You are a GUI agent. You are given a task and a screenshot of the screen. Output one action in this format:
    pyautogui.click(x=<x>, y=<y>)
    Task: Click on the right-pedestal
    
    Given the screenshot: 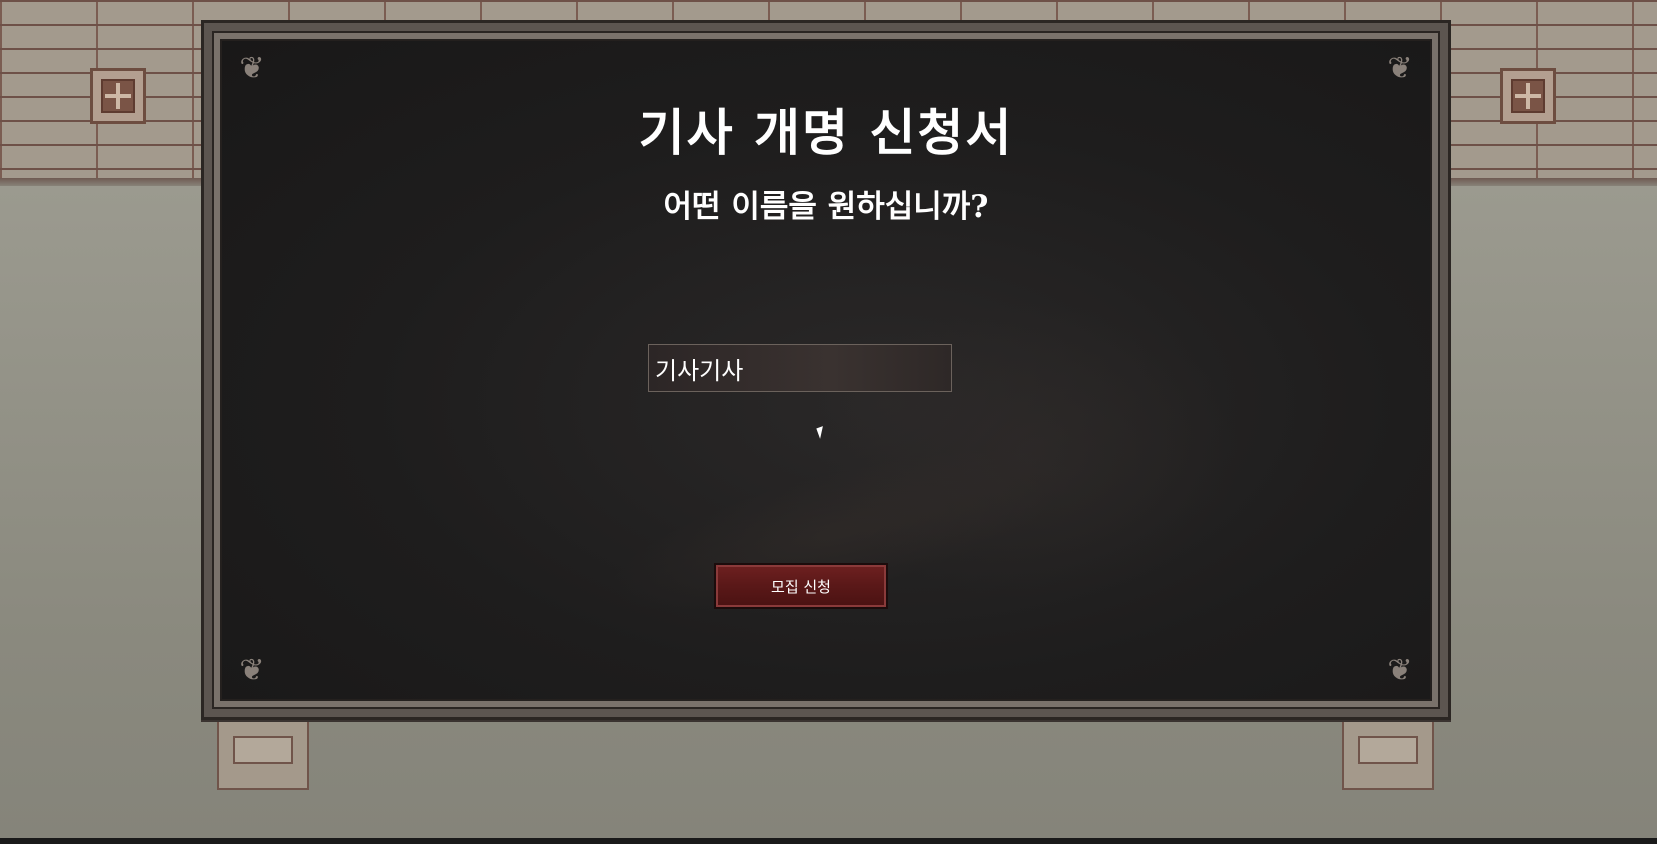 What is the action you would take?
    pyautogui.click(x=1388, y=755)
    